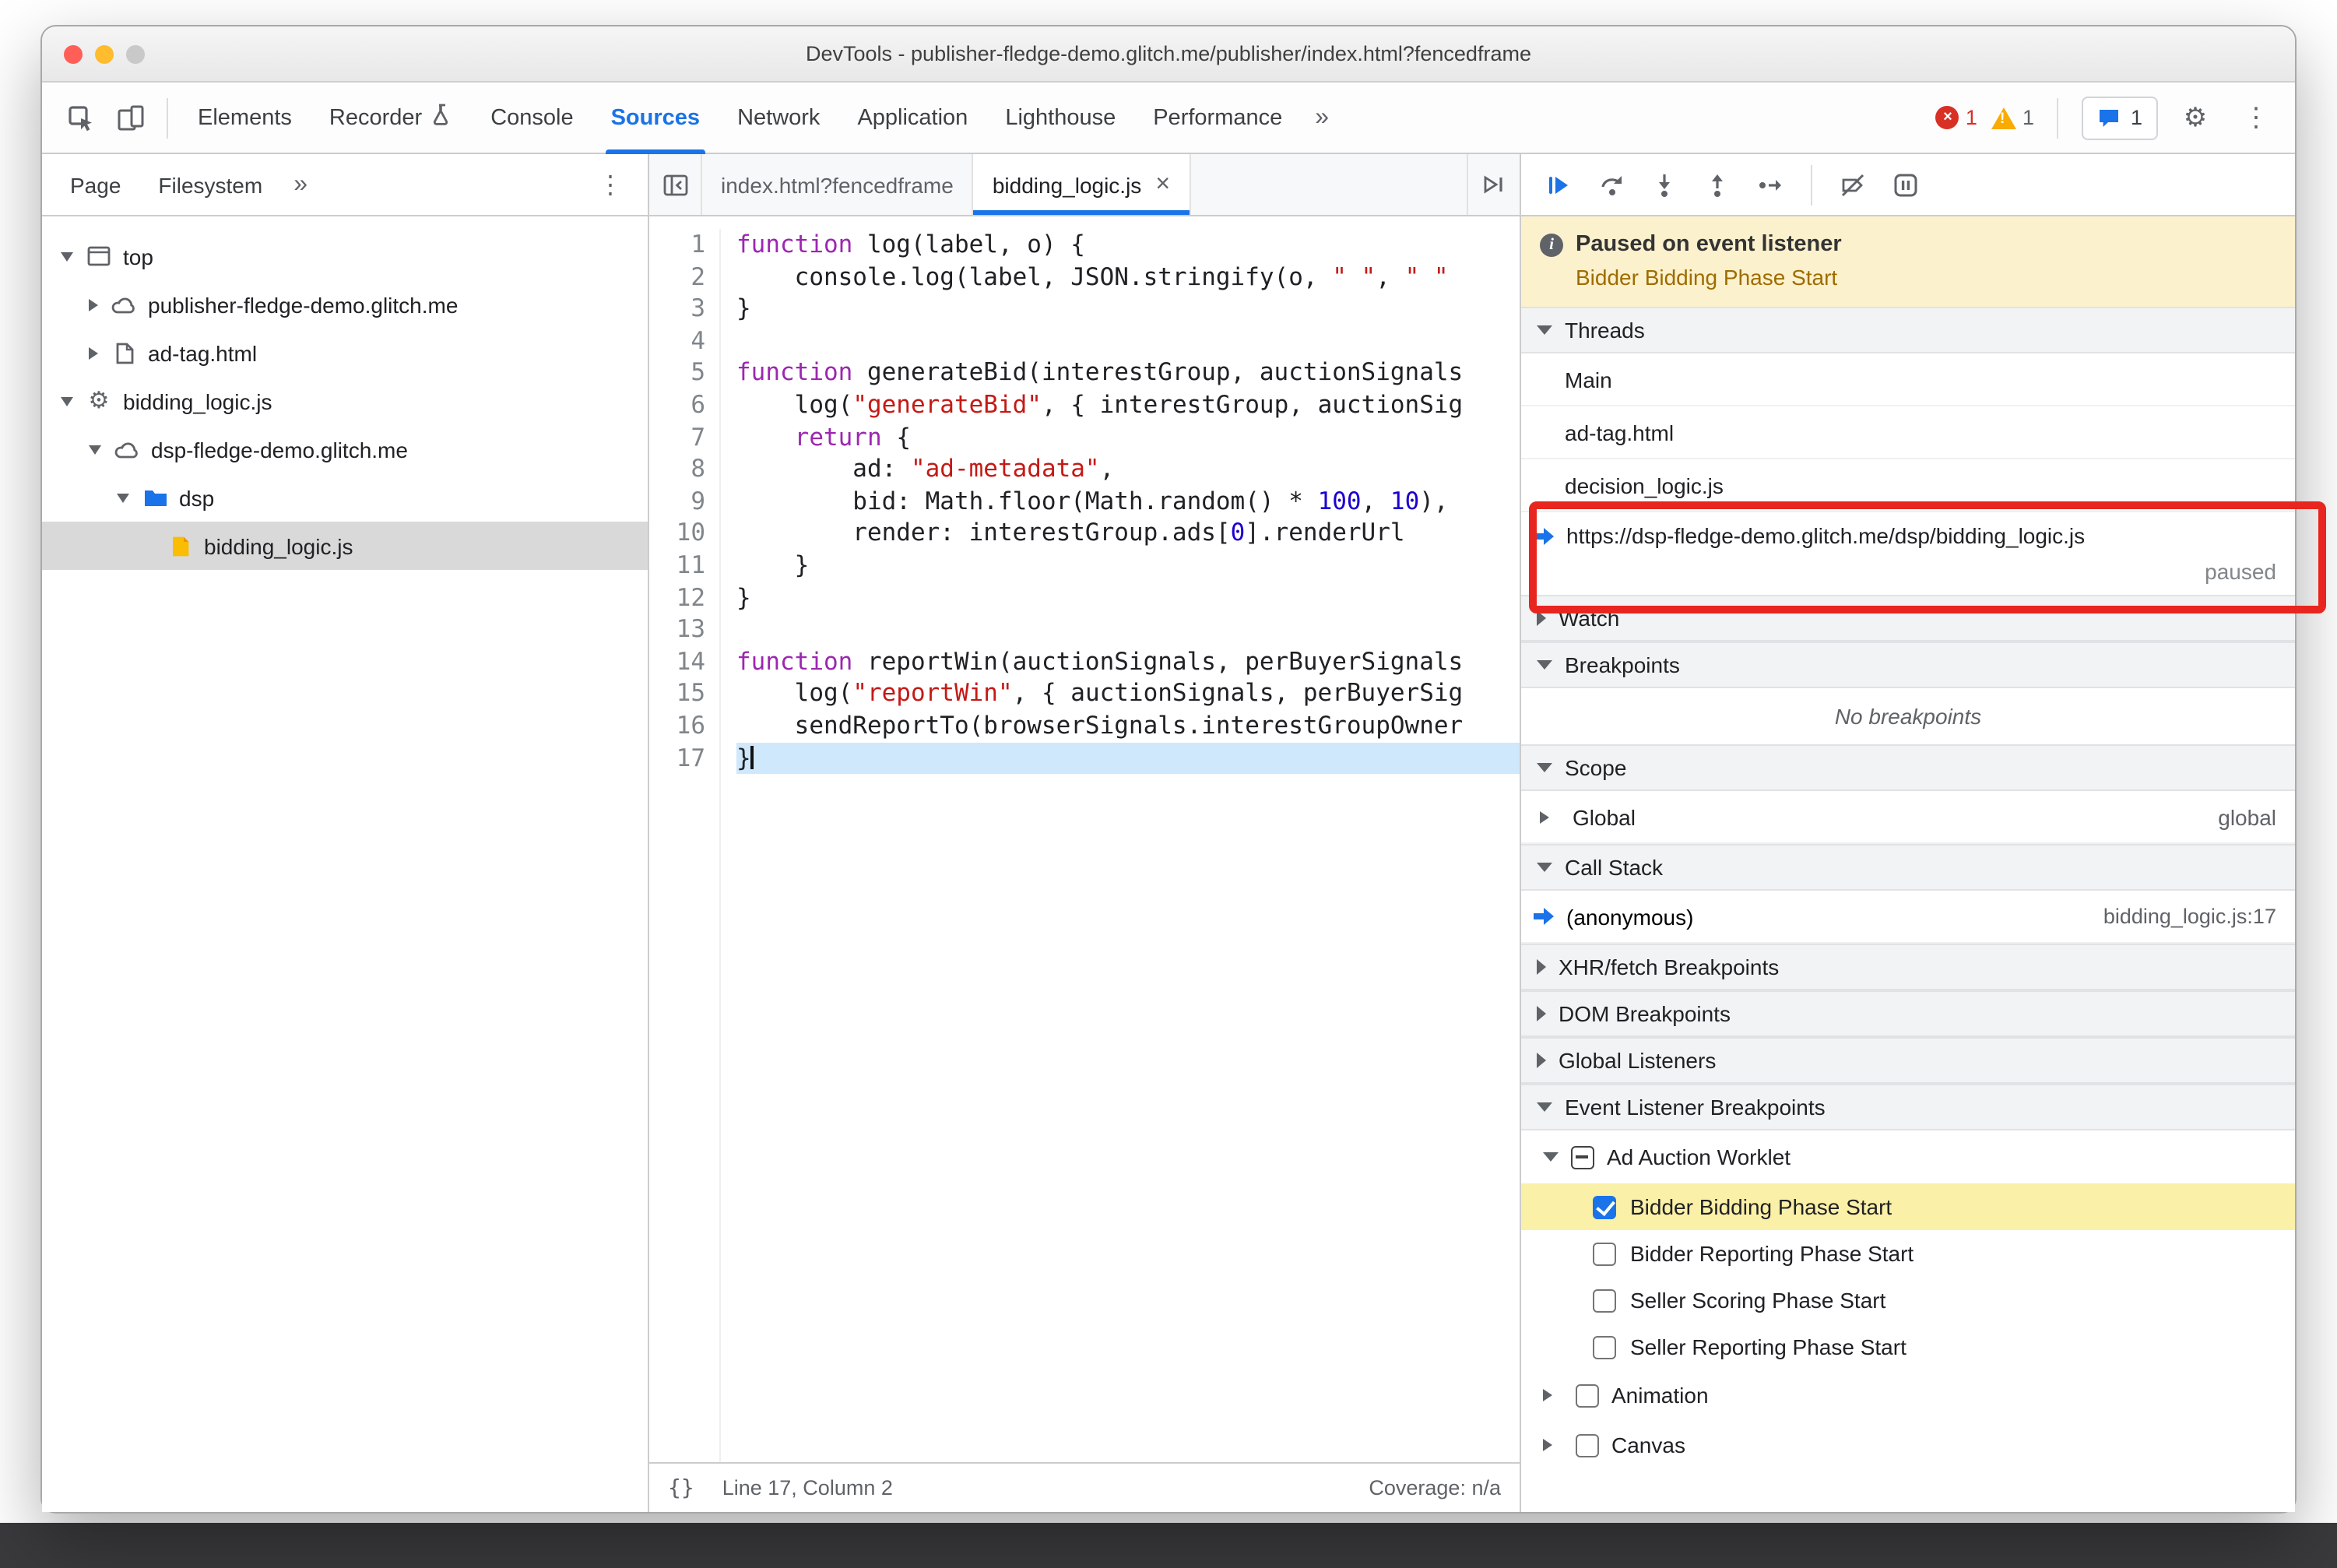  Describe the element at coordinates (301, 185) in the screenshot. I see `more-navigator-tabs-icon: »` at that location.